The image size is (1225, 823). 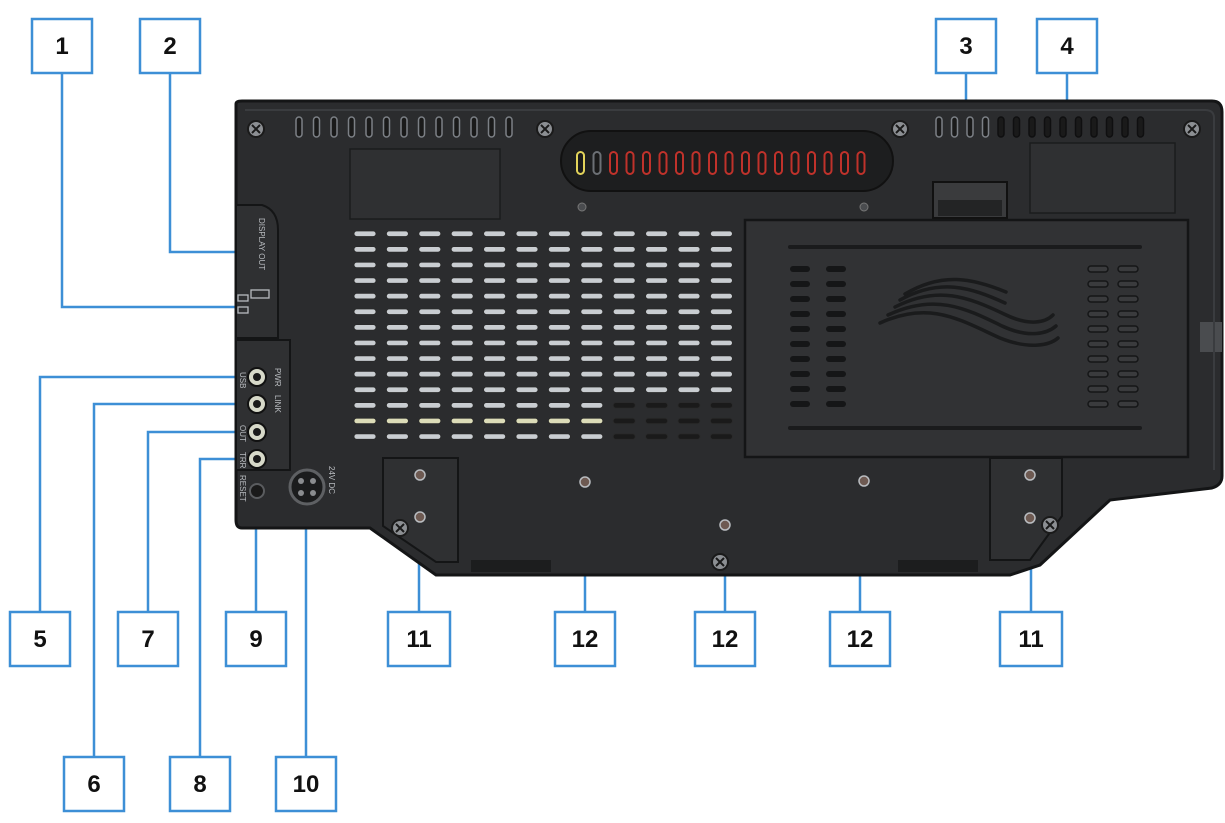 What do you see at coordinates (242, 380) in the screenshot?
I see `usb-label: USB` at bounding box center [242, 380].